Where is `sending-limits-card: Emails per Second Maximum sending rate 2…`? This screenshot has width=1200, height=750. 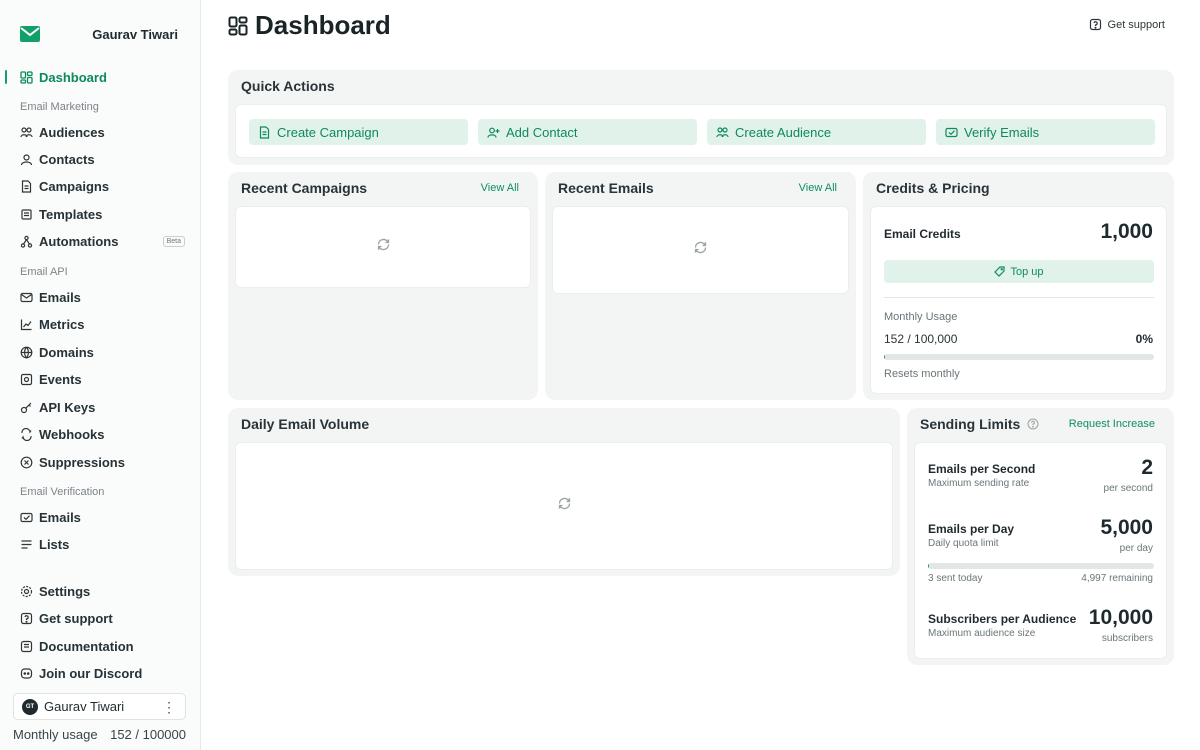
sending-limits-card: Emails per Second Maximum sending rate 2… is located at coordinates (1040, 550).